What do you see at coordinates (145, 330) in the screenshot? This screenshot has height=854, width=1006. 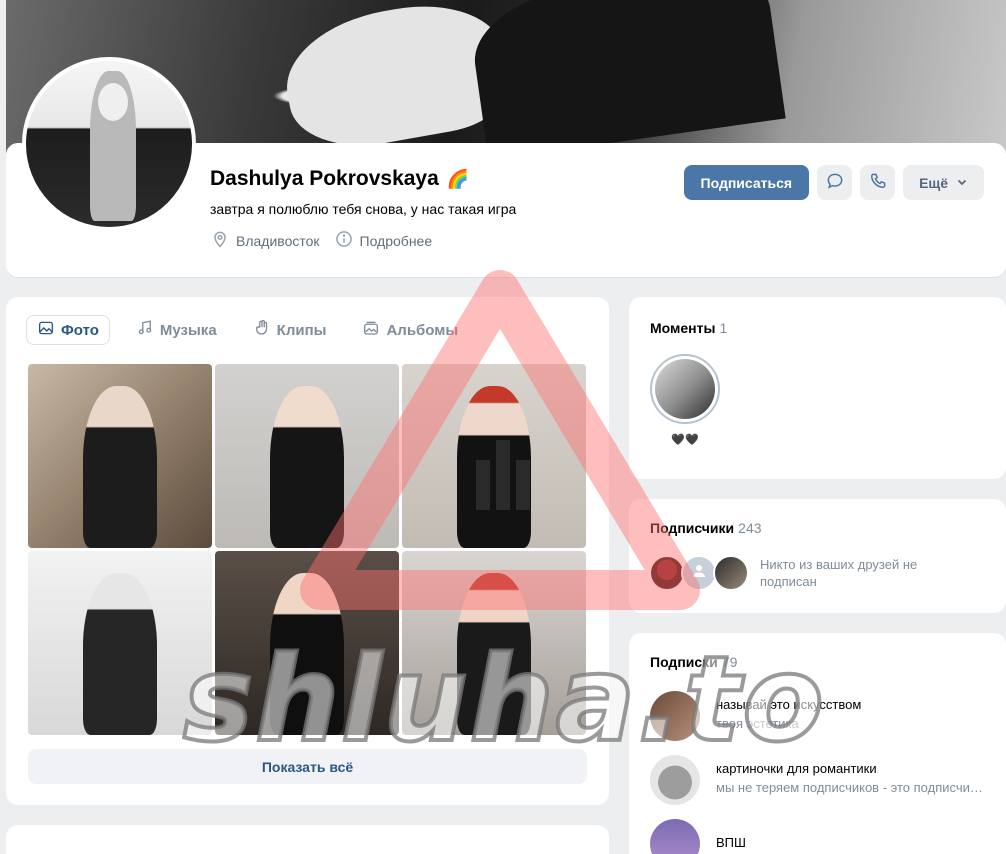 I see `music-note-icon` at bounding box center [145, 330].